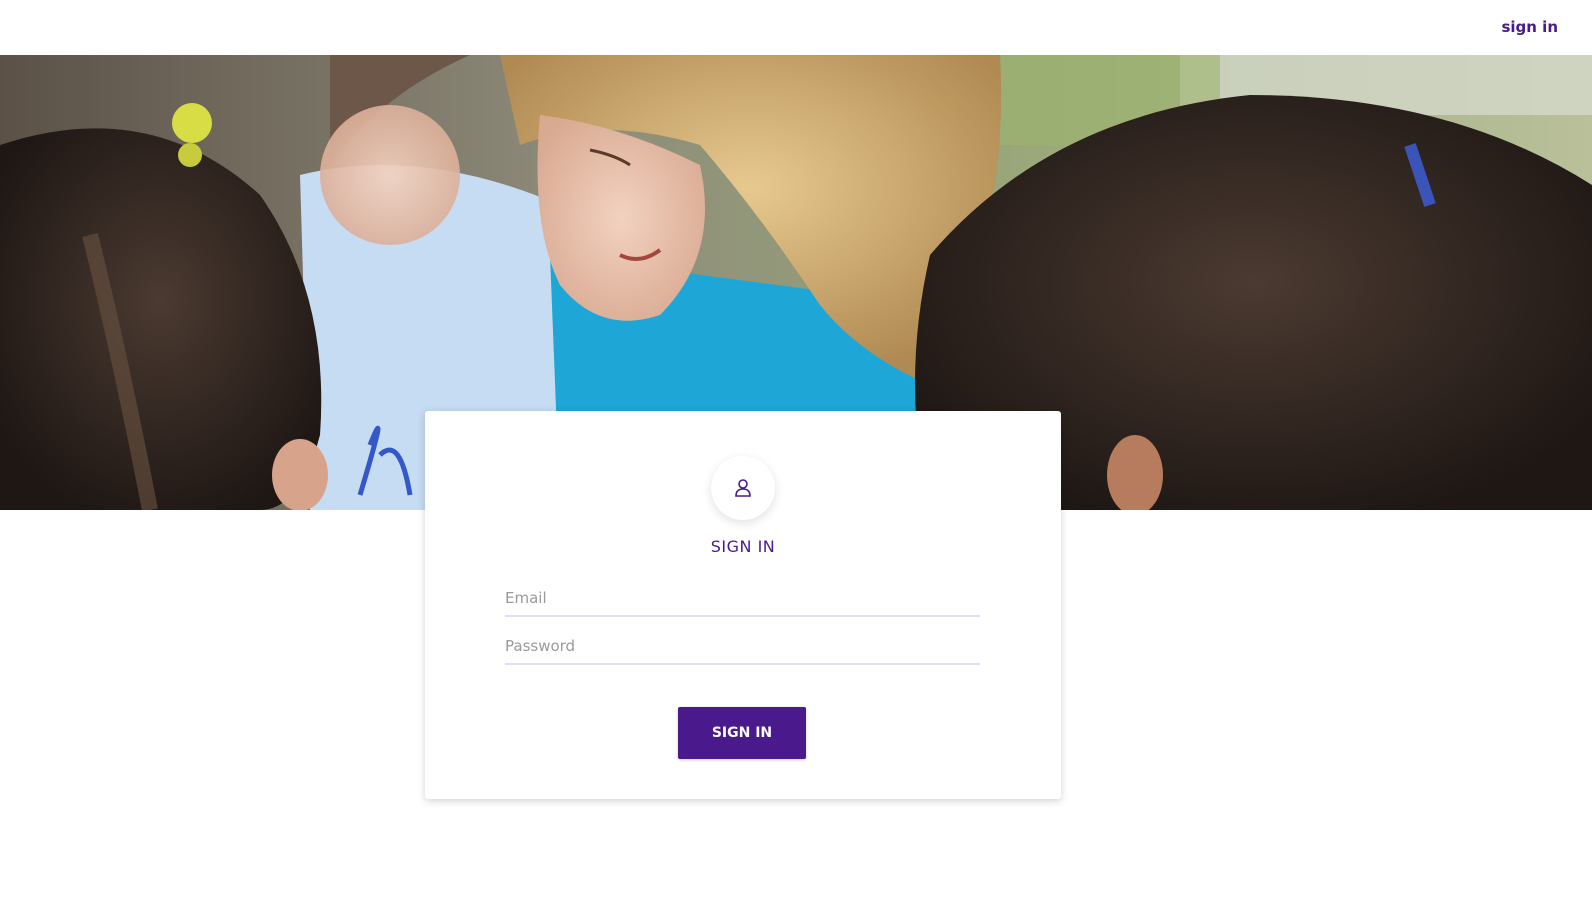 This screenshot has width=1592, height=908. I want to click on sign-in-button: SIGN IN, so click(742, 733).